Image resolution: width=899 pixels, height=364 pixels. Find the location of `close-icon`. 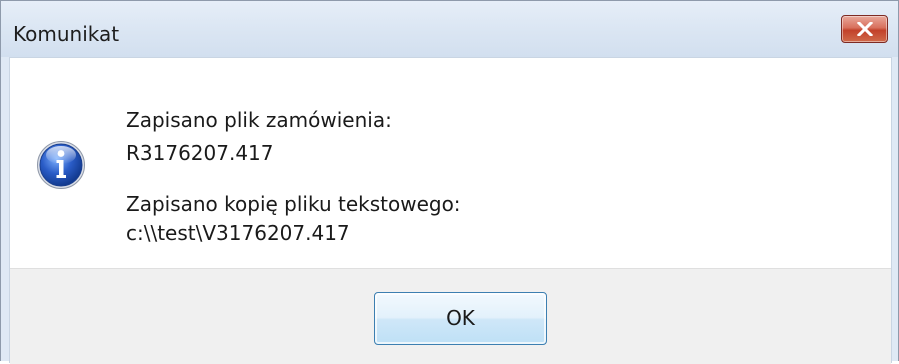

close-icon is located at coordinates (865, 29).